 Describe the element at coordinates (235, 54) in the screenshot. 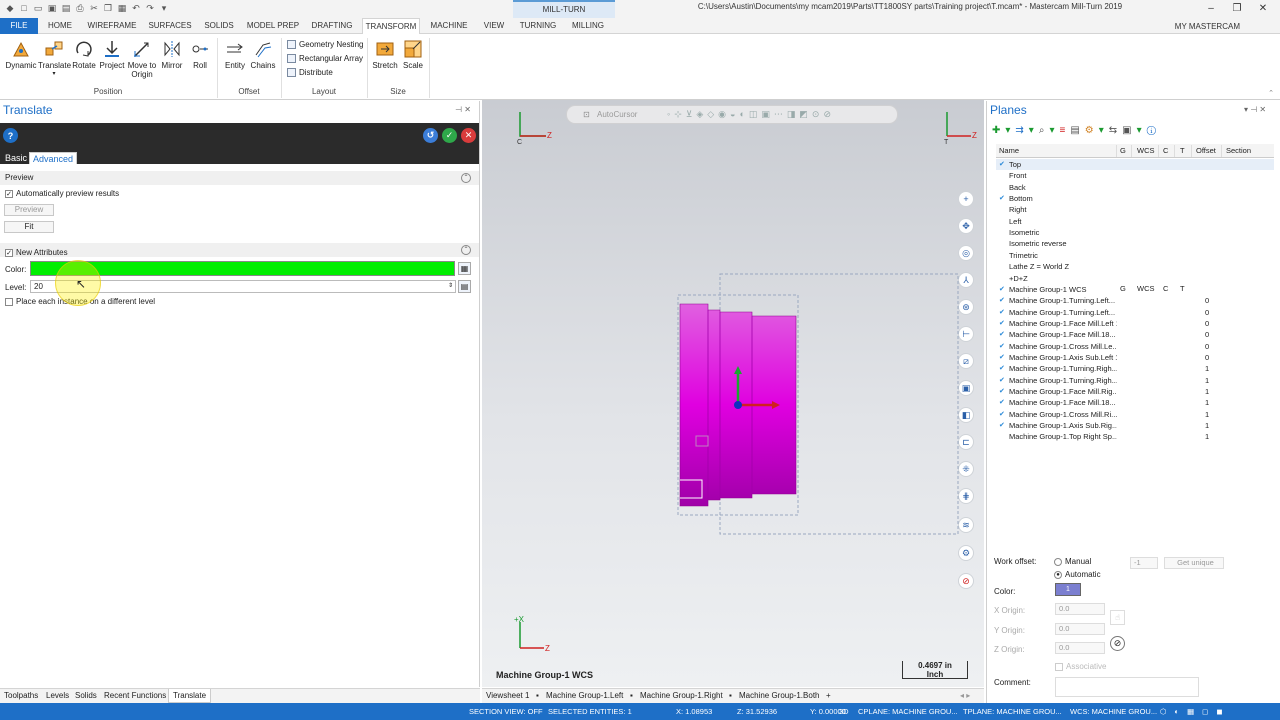

I see `entity-button: Entity` at that location.